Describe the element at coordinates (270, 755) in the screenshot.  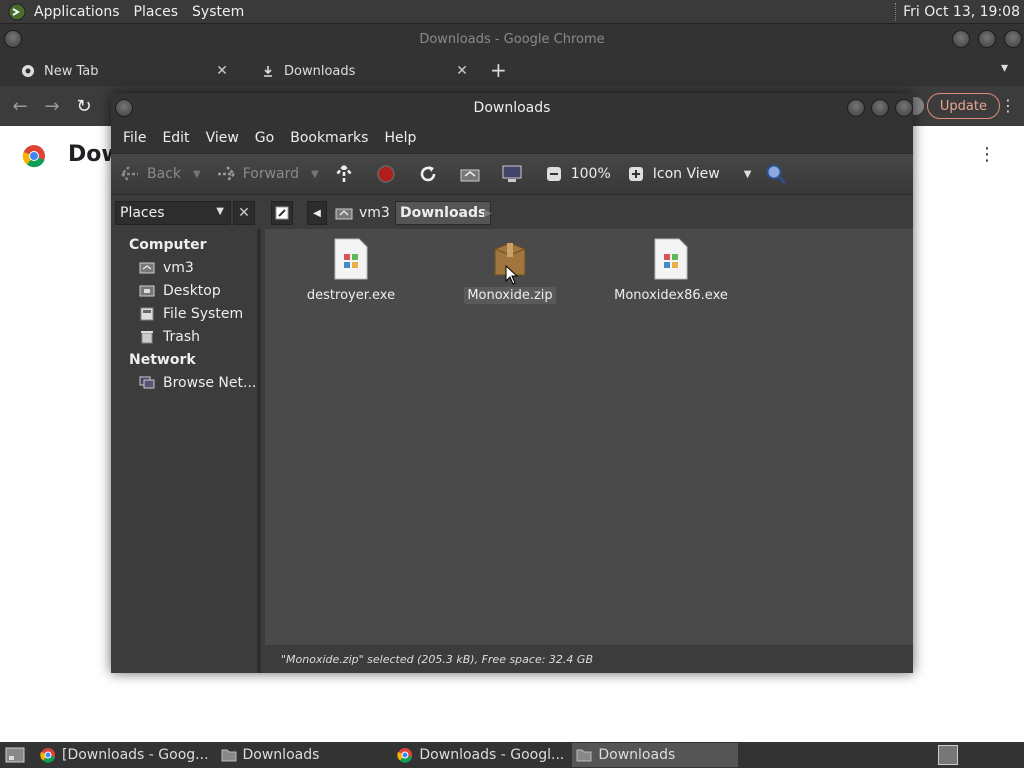
I see `taskbar-item-downloads-1: Downloads` at that location.